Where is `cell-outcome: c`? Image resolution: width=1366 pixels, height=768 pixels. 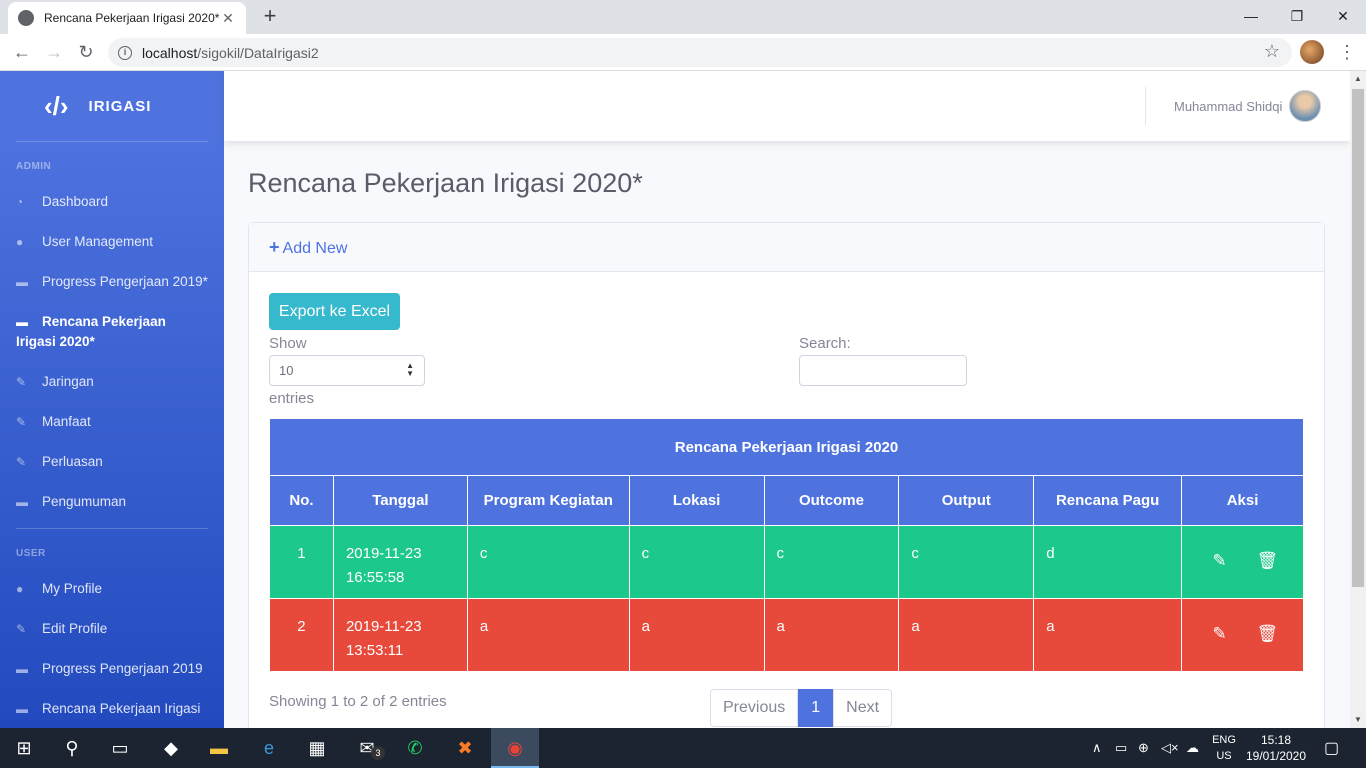
cell-outcome: c is located at coordinates (831, 562).